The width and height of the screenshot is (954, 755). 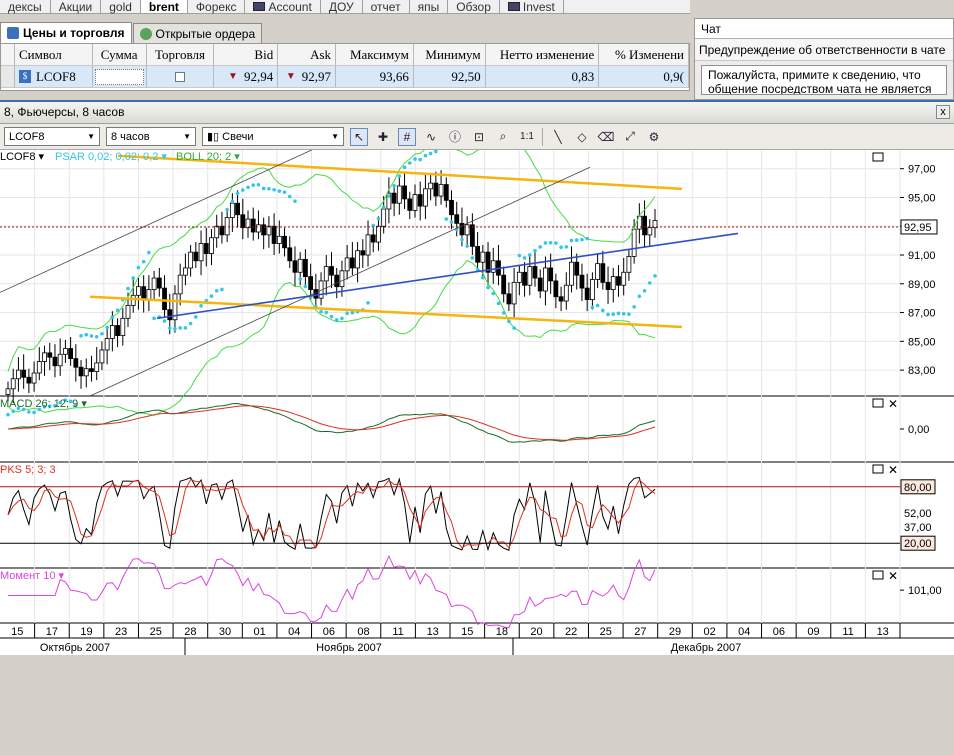 I want to click on col-header-ask: Ask, so click(x=307, y=54).